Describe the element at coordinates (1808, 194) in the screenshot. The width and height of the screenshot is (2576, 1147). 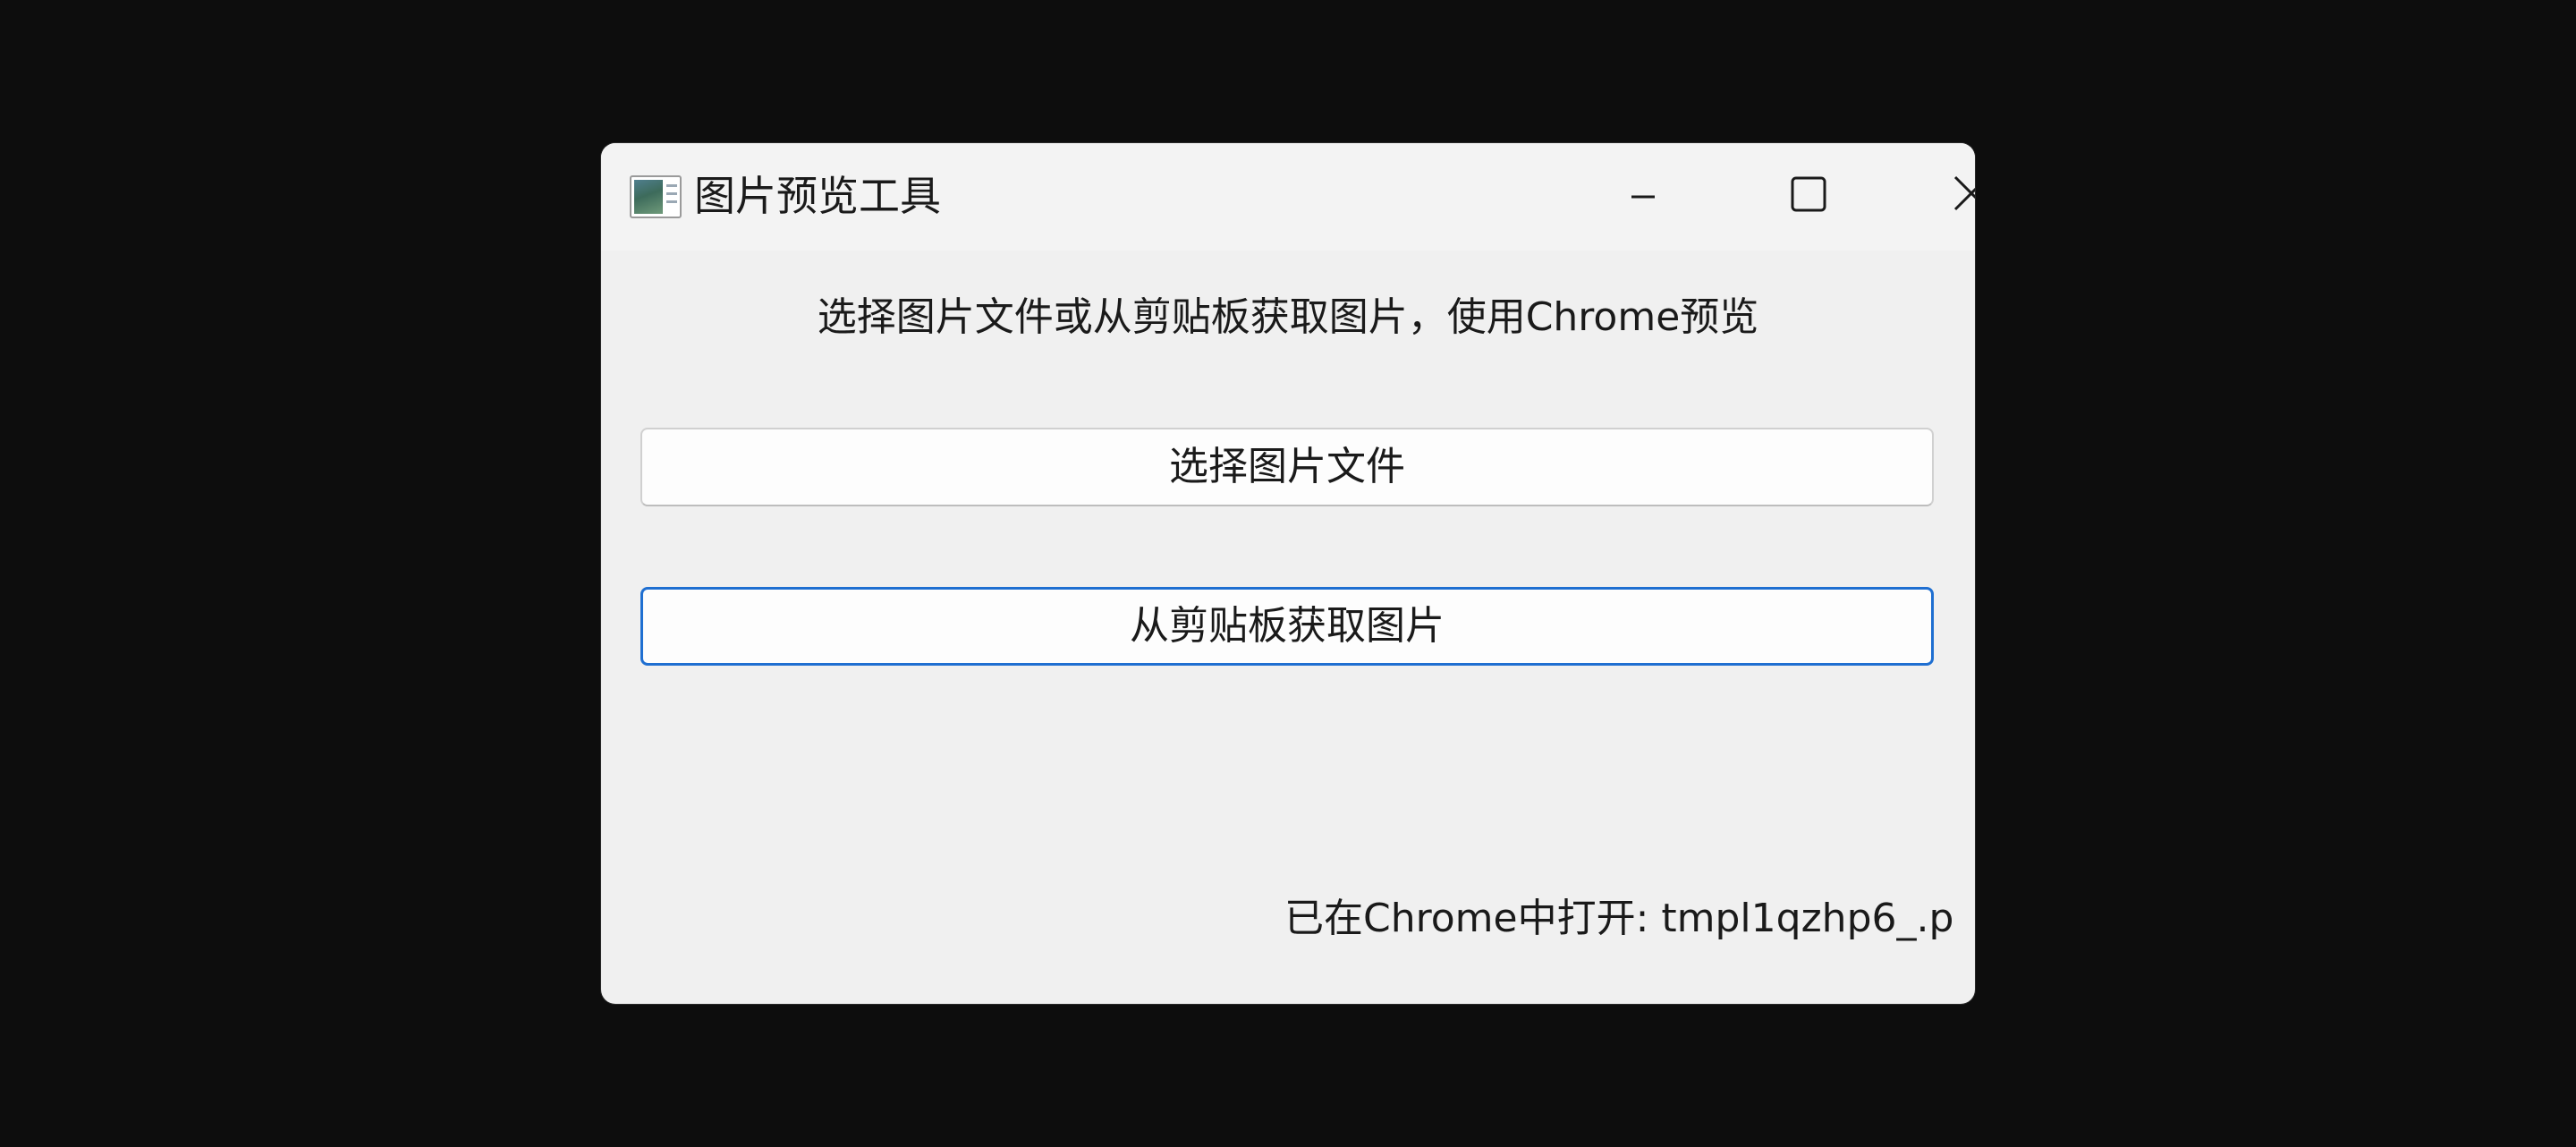
I see `maximize-icon` at that location.